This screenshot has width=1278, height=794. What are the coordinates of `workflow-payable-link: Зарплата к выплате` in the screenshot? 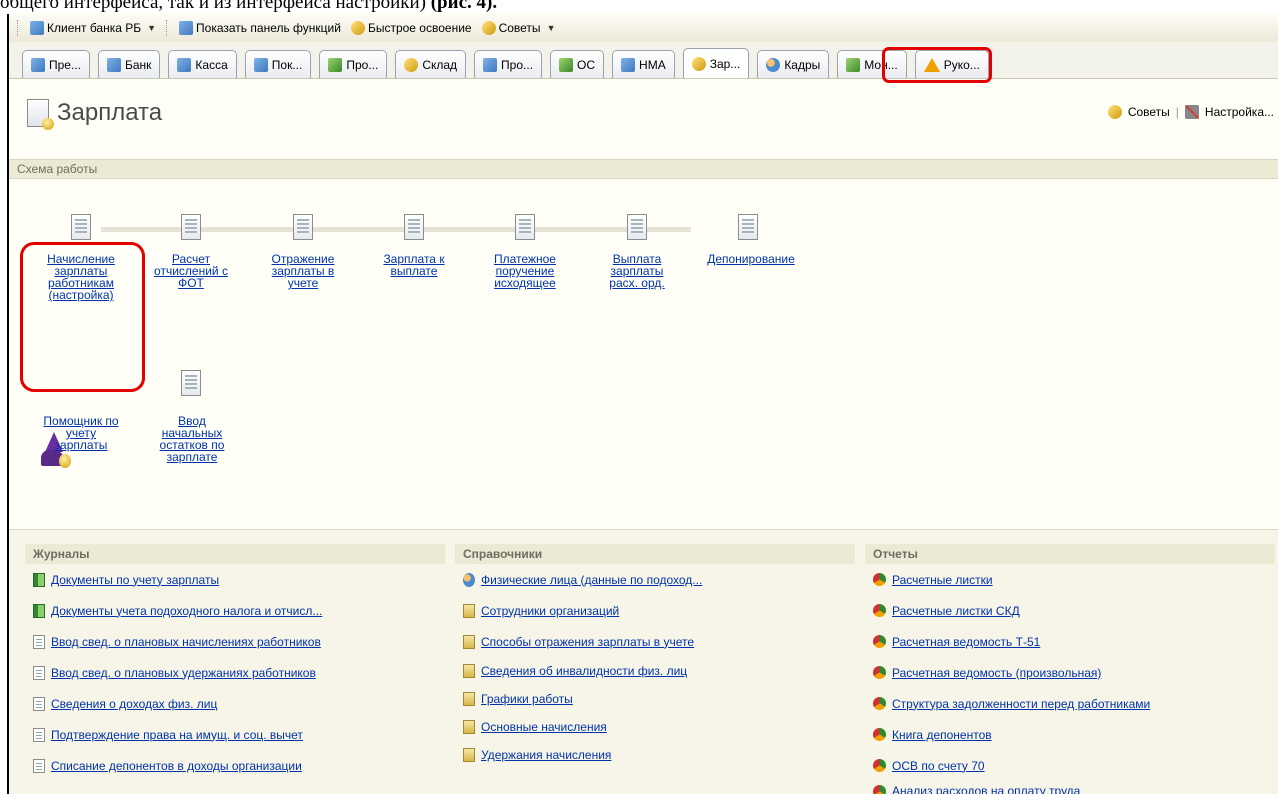 It's located at (414, 265).